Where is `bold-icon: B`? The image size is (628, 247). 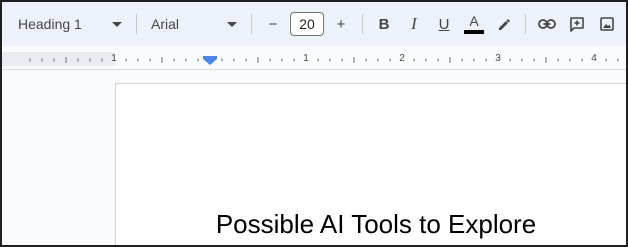
bold-icon: B is located at coordinates (384, 24).